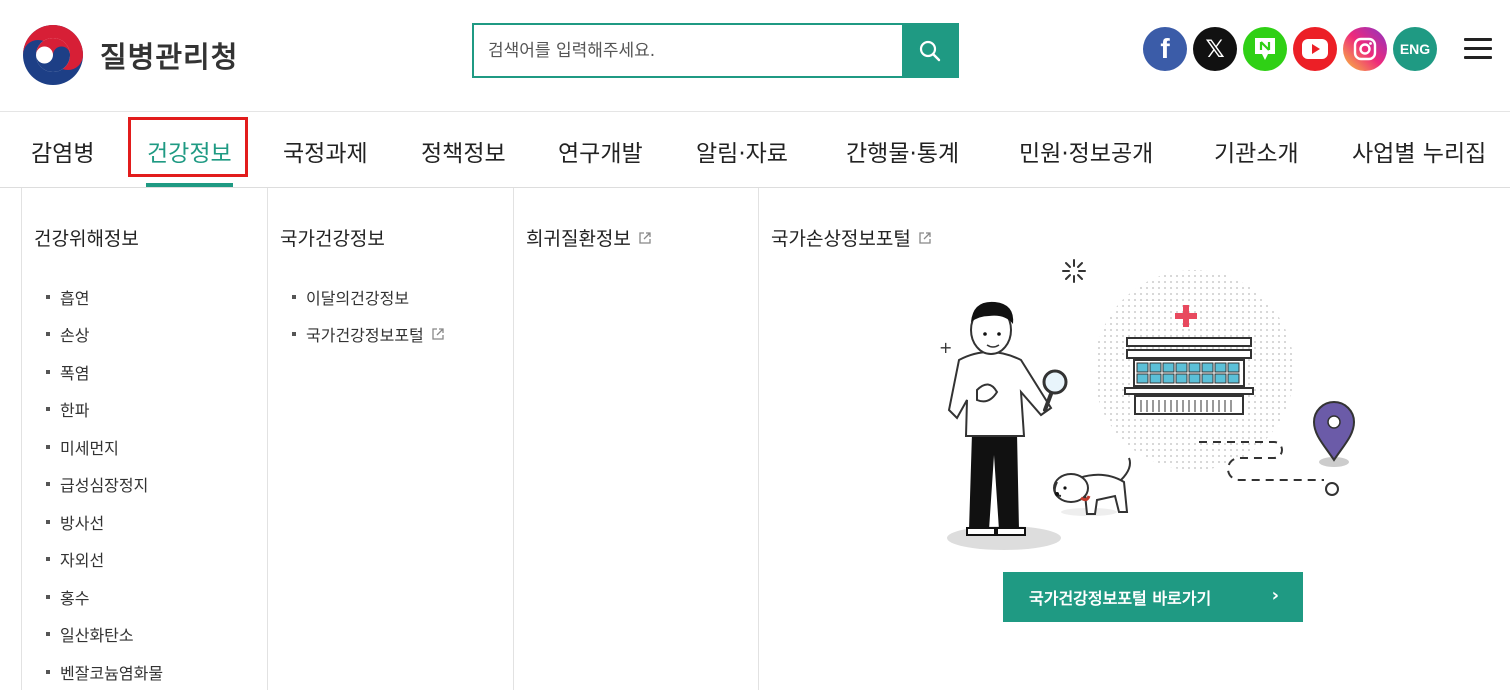  I want to click on social-links: f 𝕏 ENG, so click(1290, 49).